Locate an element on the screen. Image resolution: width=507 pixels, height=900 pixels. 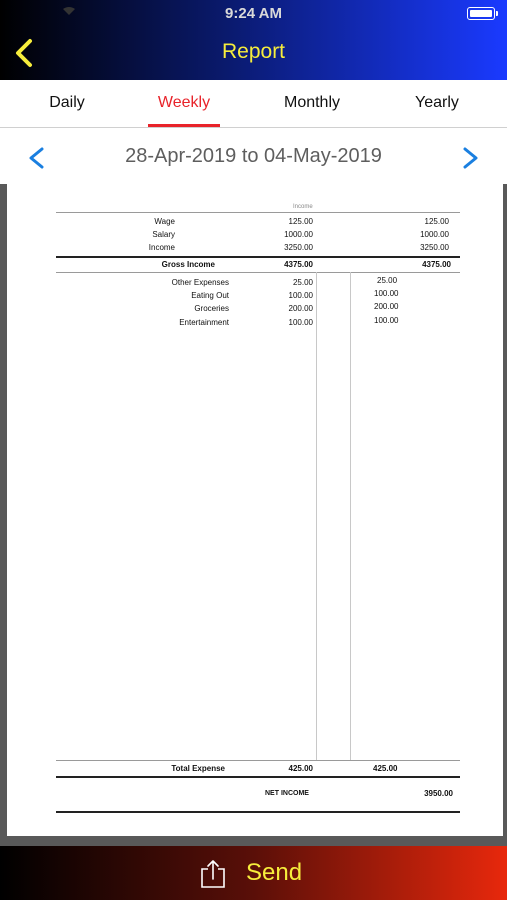
income-row-total: 125.00 is located at coordinates (436, 221).